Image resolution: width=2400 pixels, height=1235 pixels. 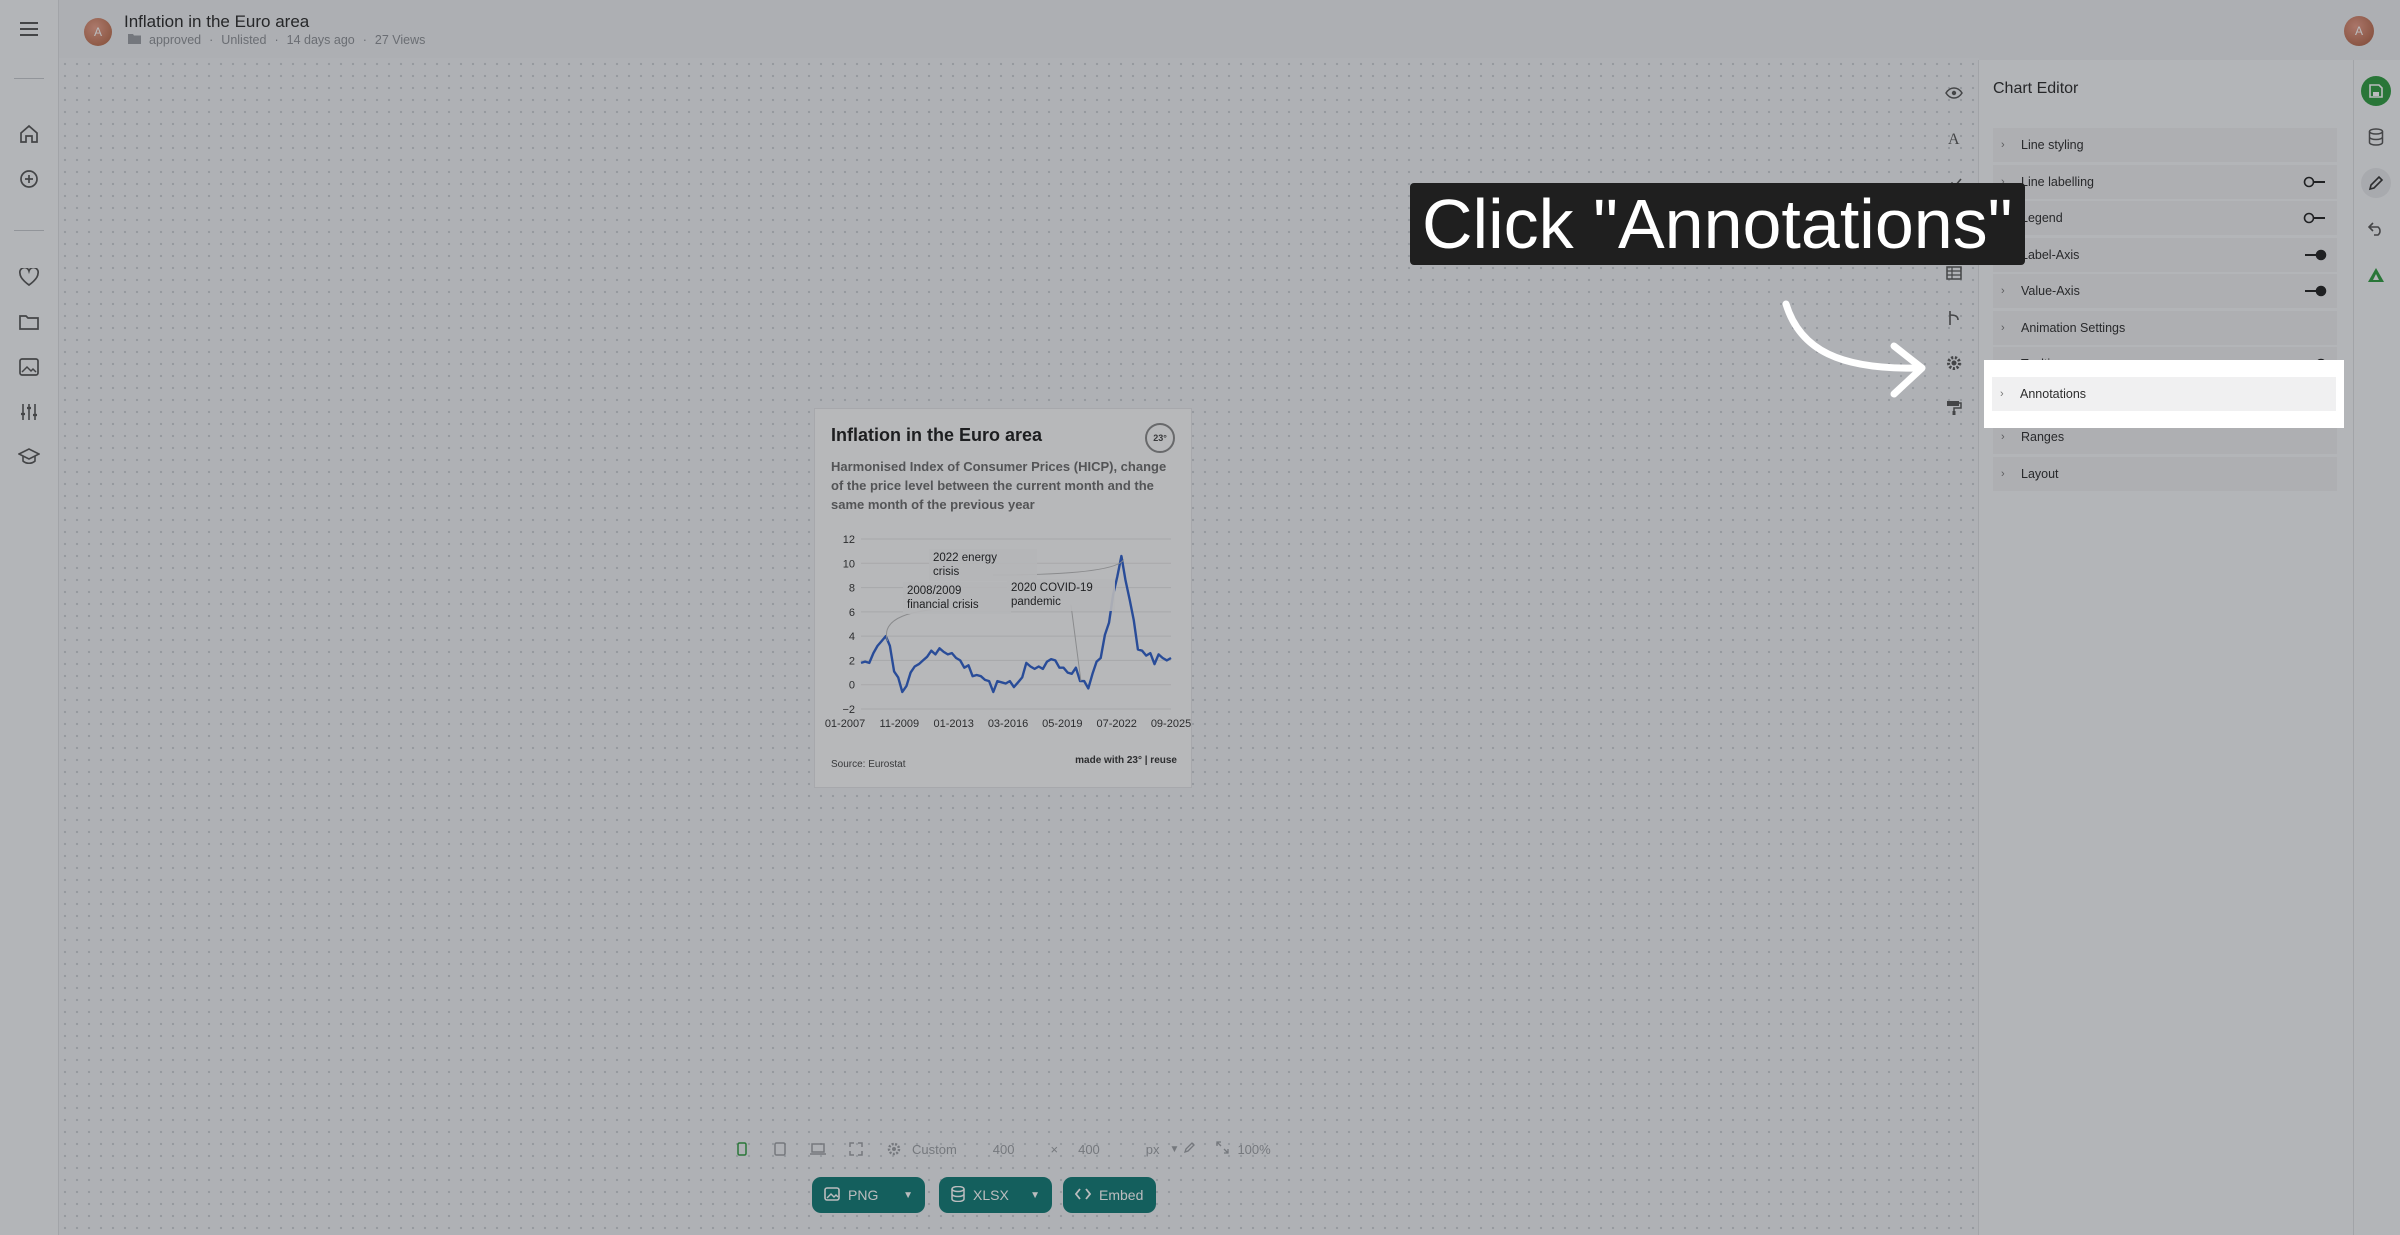 What do you see at coordinates (1126, 760) in the screenshot?
I see `made-with-credit: made with 23° | reuse` at bounding box center [1126, 760].